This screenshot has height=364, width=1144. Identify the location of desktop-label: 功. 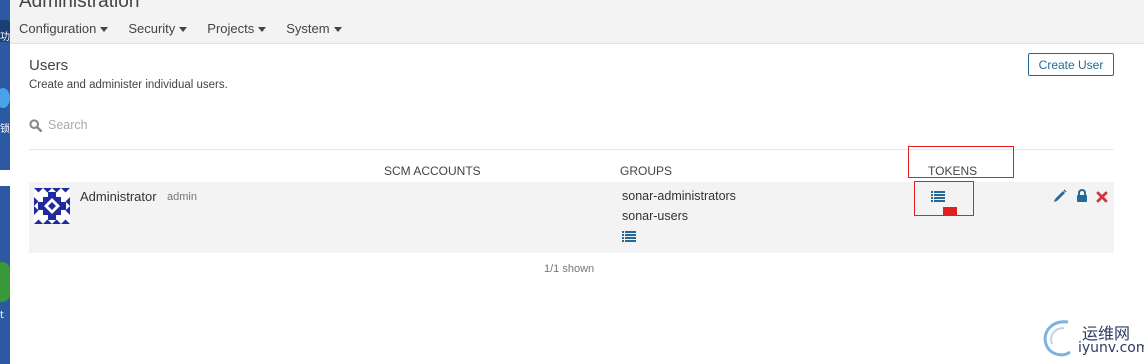
(5, 37).